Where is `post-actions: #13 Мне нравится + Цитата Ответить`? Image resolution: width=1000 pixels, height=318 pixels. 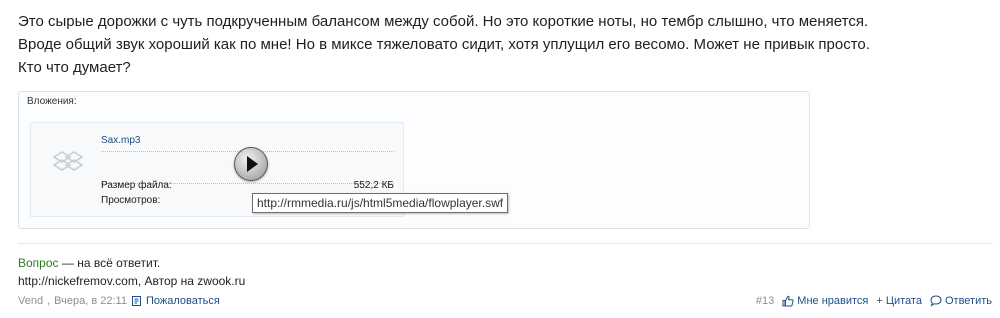
post-actions: #13 Мне нравится + Цитата Ответить is located at coordinates (874, 301).